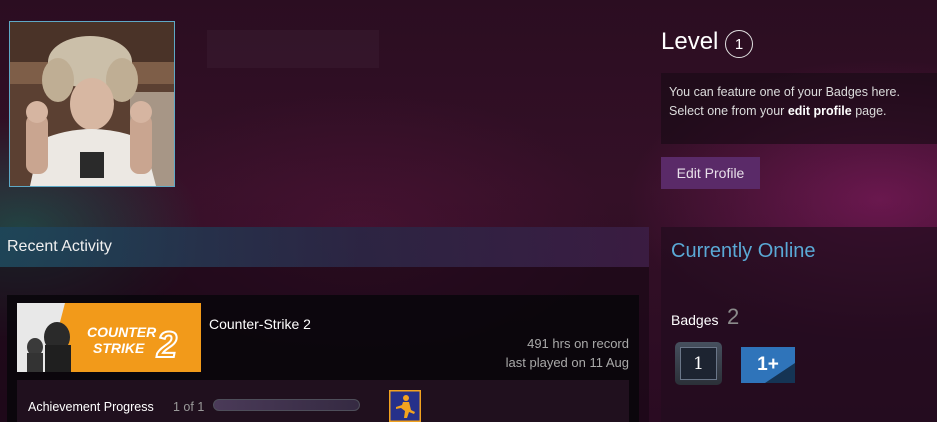 The image size is (937, 422). I want to click on online-status: Currently Online, so click(743, 251).